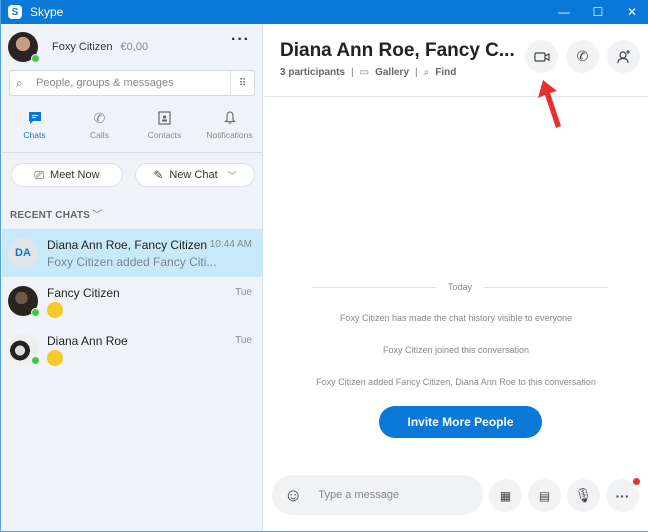  I want to click on more-actions-button: ···, so click(623, 495).